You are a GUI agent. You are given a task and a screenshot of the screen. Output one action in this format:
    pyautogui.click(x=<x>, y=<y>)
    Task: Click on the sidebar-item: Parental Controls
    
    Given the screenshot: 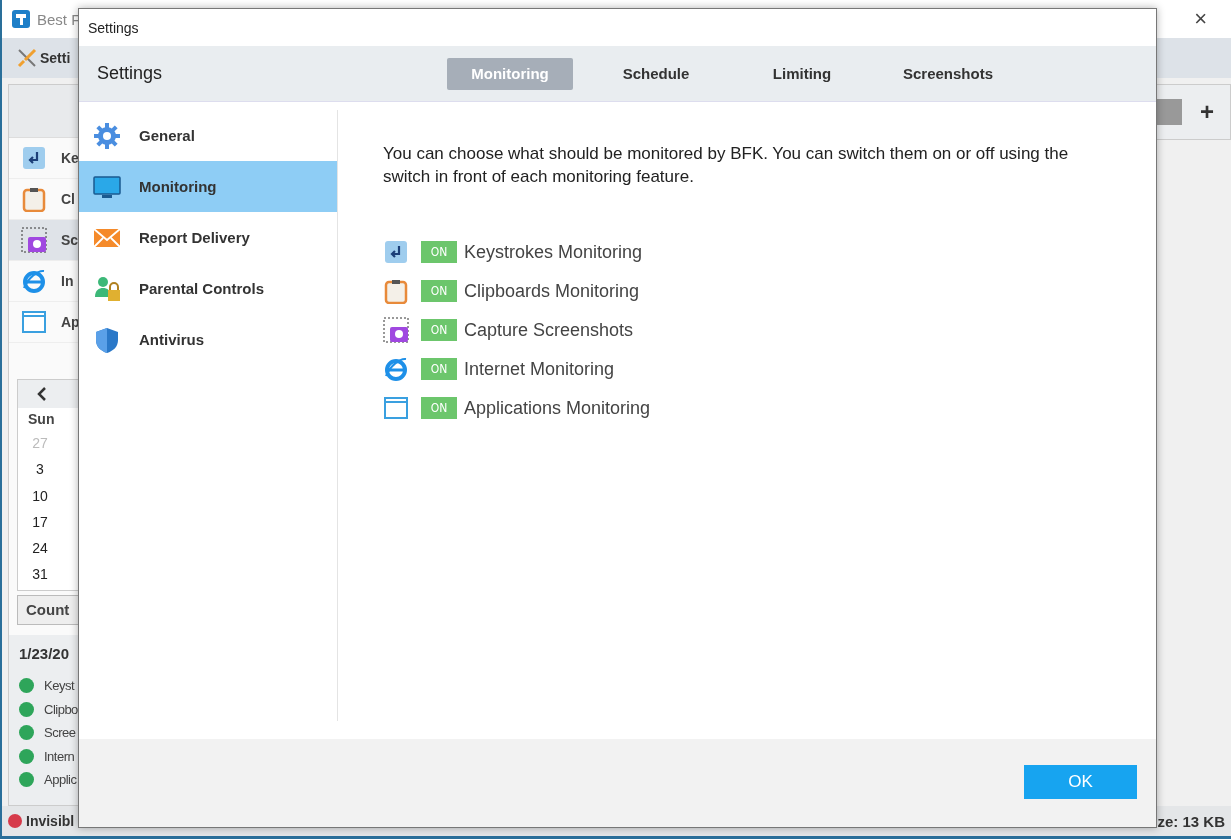 What is the action you would take?
    pyautogui.click(x=208, y=288)
    